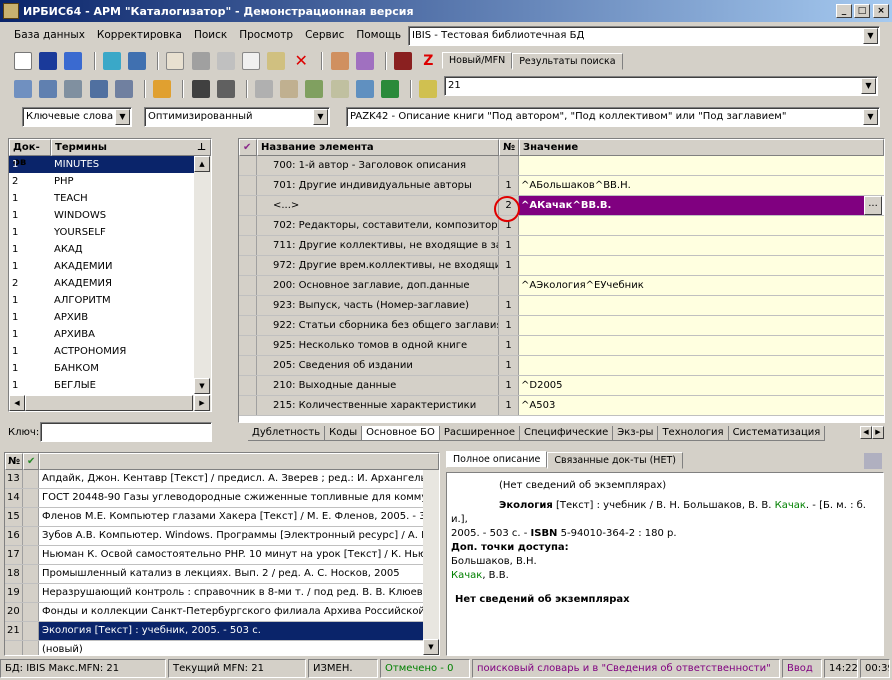  Describe the element at coordinates (693, 433) in the screenshot. I see `field-tab: Технология` at that location.